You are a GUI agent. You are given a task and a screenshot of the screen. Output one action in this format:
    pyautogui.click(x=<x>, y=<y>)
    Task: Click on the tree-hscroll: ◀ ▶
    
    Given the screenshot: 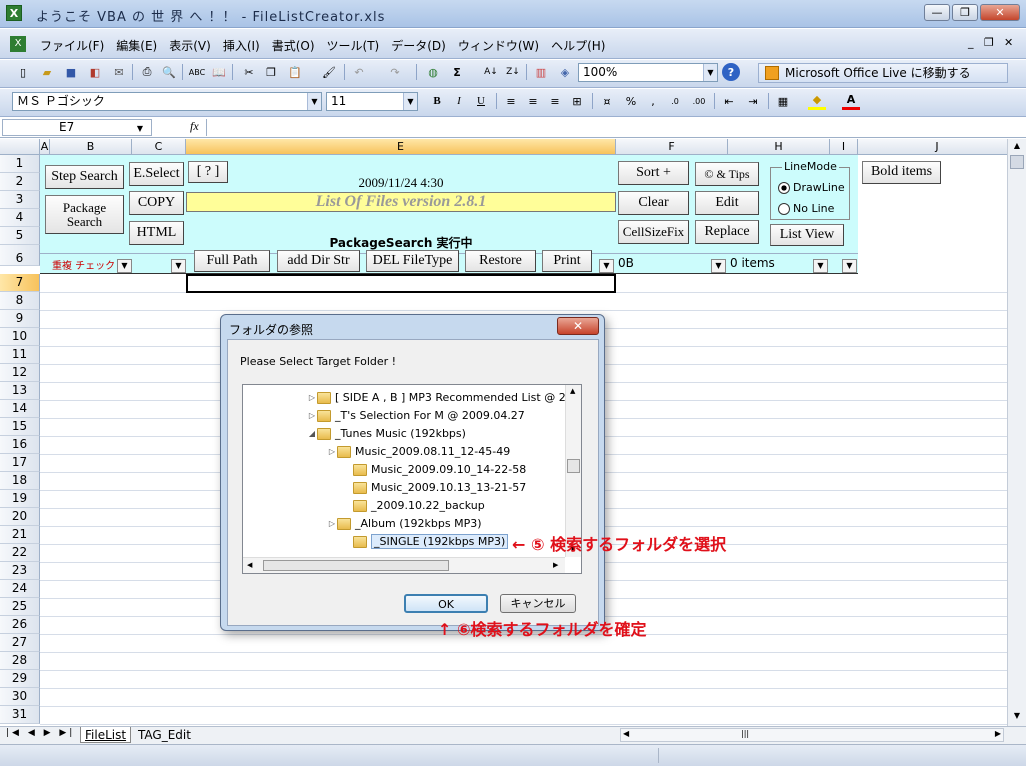 What is the action you would take?
    pyautogui.click(x=404, y=565)
    